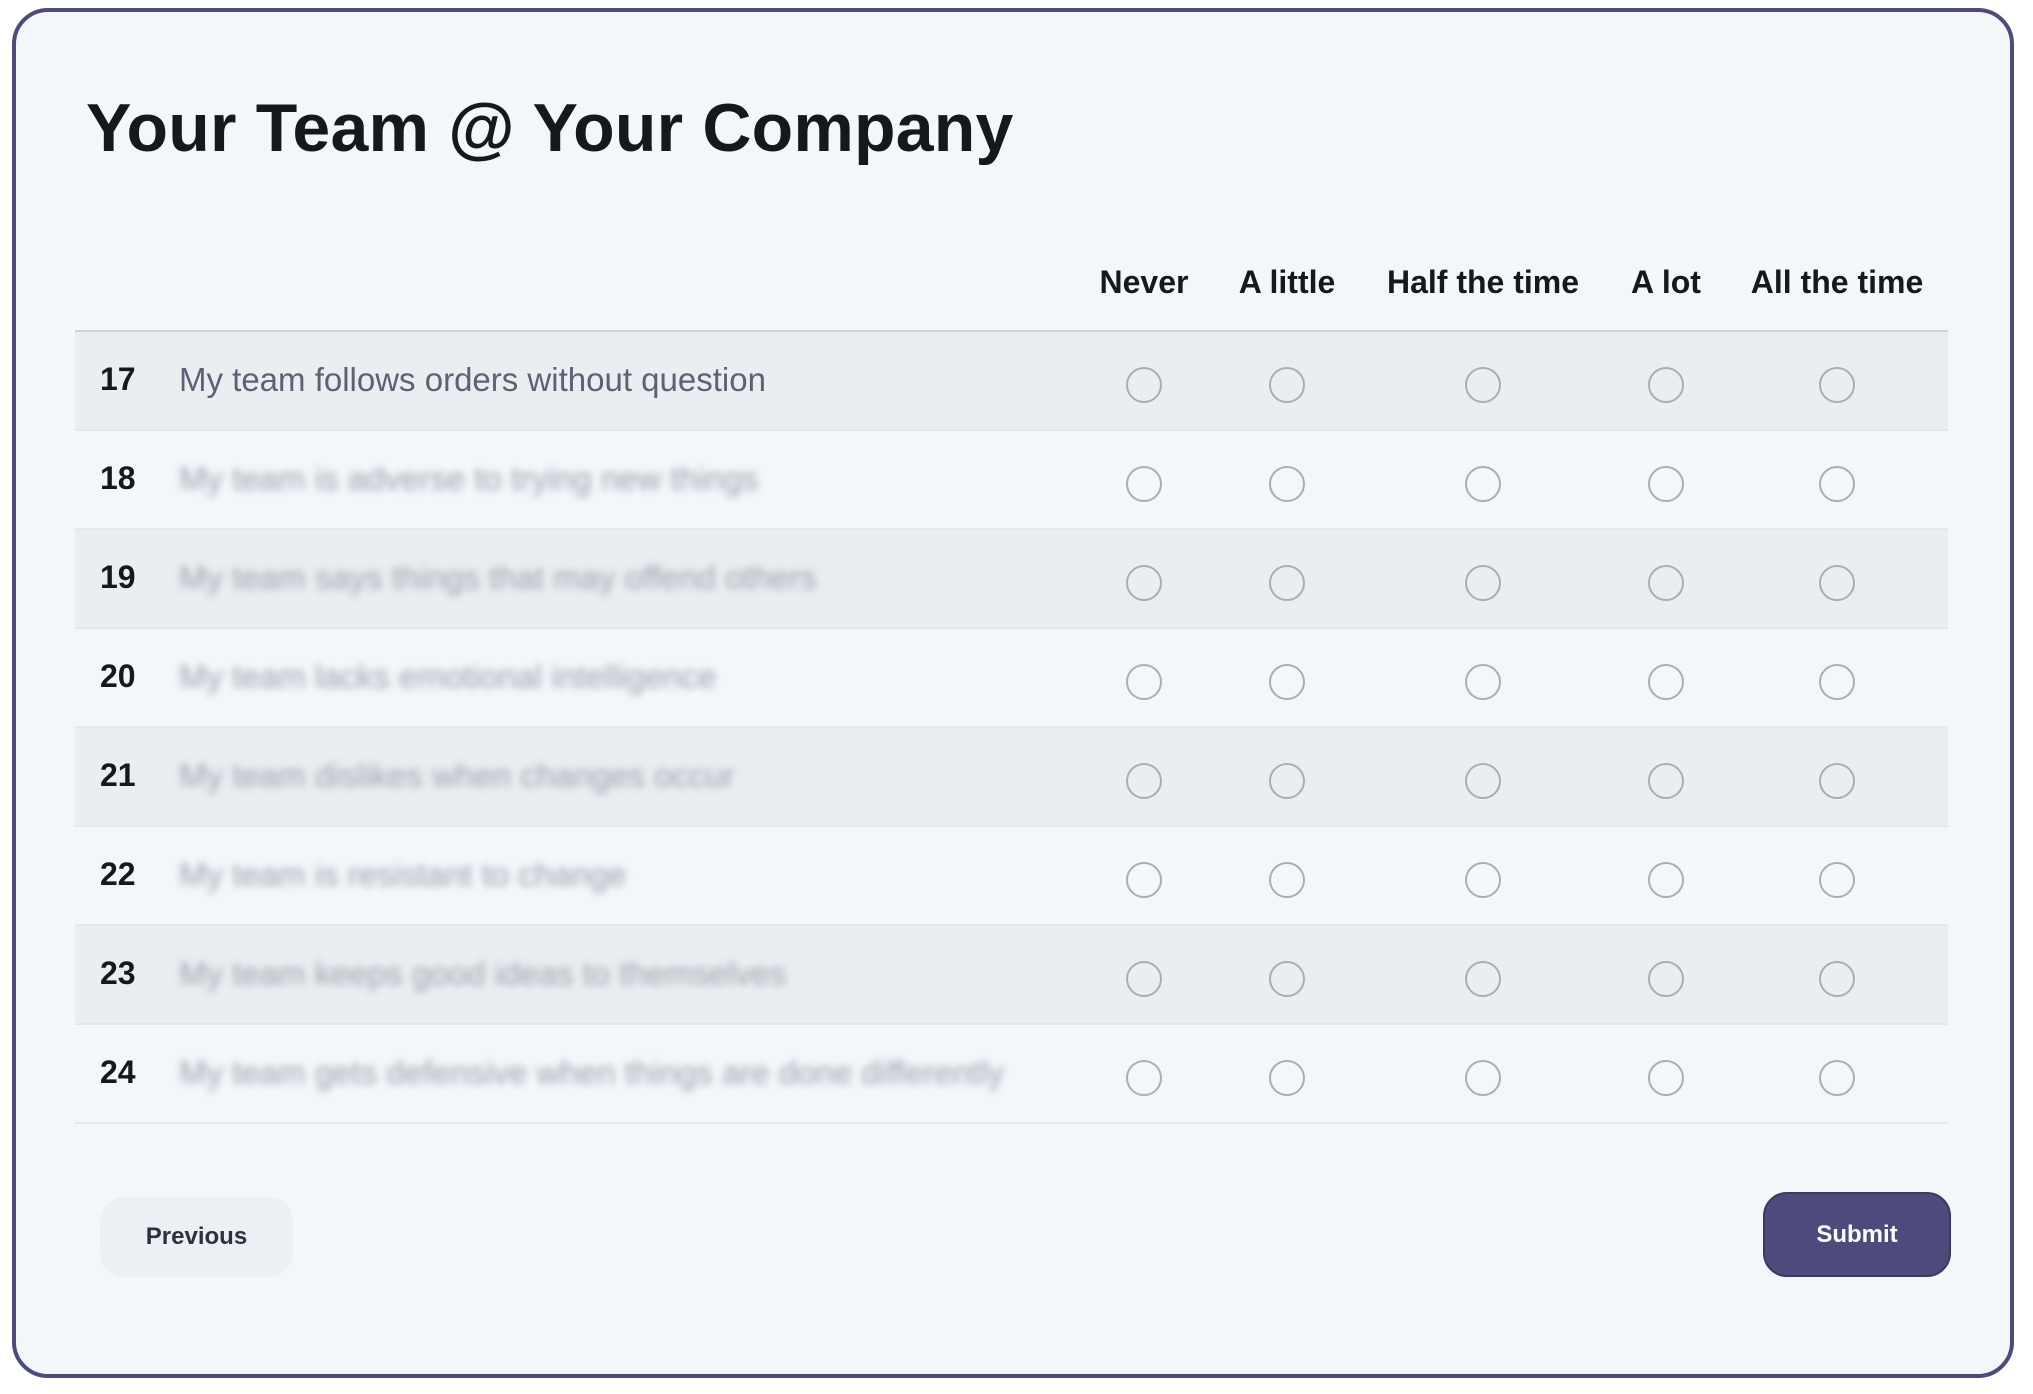 The width and height of the screenshot is (2033, 1394). I want to click on page-title: Your Team @ Your Company, so click(550, 128).